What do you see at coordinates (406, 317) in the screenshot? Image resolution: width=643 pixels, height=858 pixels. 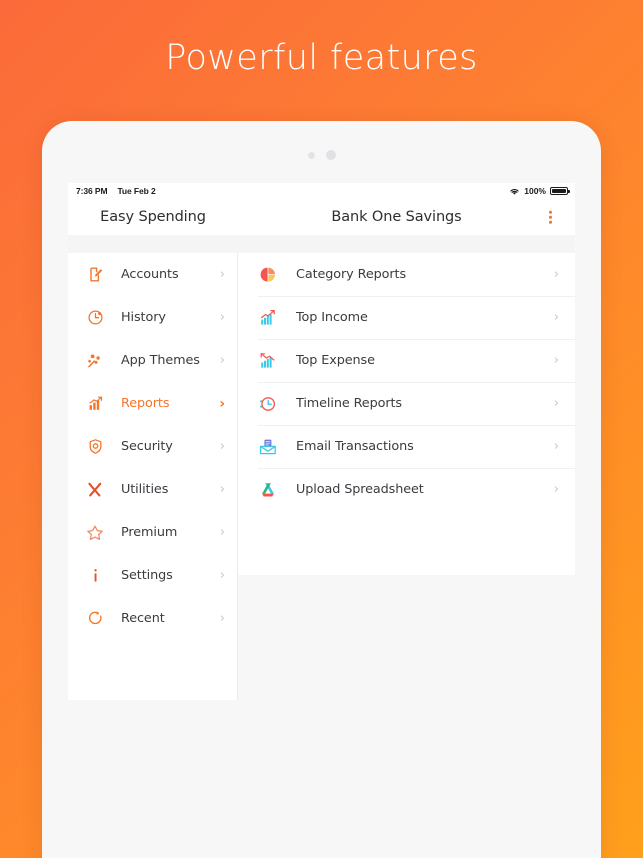 I see `detail-item-top-income: Top Income ›` at bounding box center [406, 317].